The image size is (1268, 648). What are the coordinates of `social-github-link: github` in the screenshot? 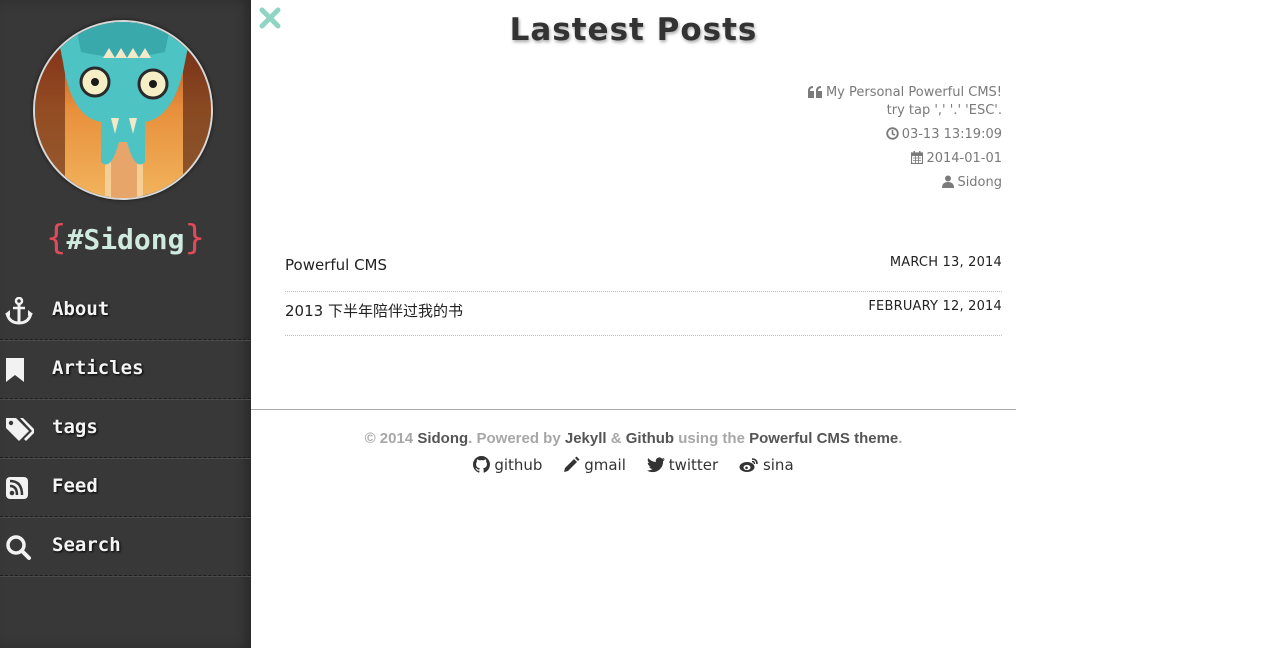 It's located at (507, 465).